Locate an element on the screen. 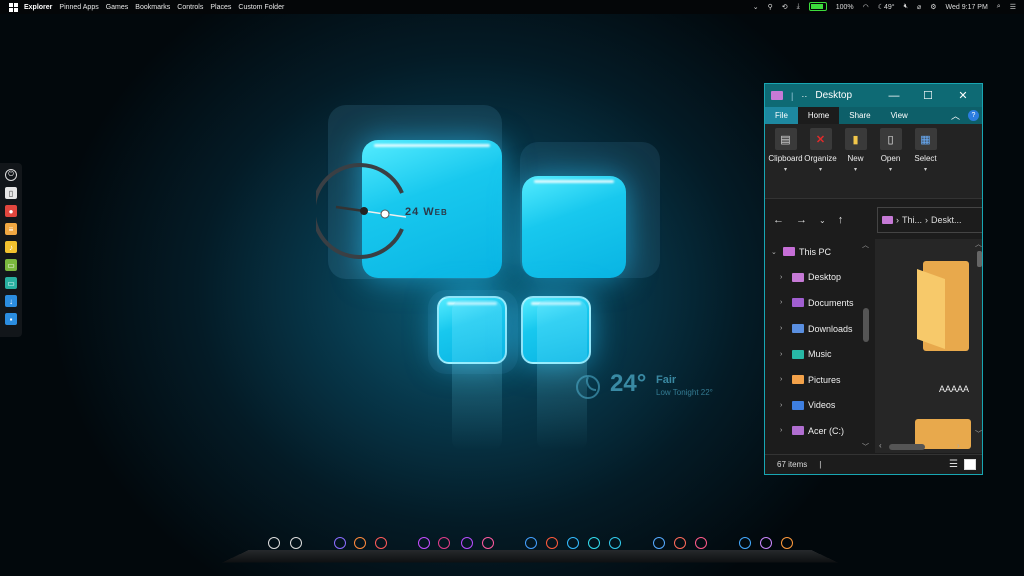  tab-file: File is located at coordinates (781, 115).